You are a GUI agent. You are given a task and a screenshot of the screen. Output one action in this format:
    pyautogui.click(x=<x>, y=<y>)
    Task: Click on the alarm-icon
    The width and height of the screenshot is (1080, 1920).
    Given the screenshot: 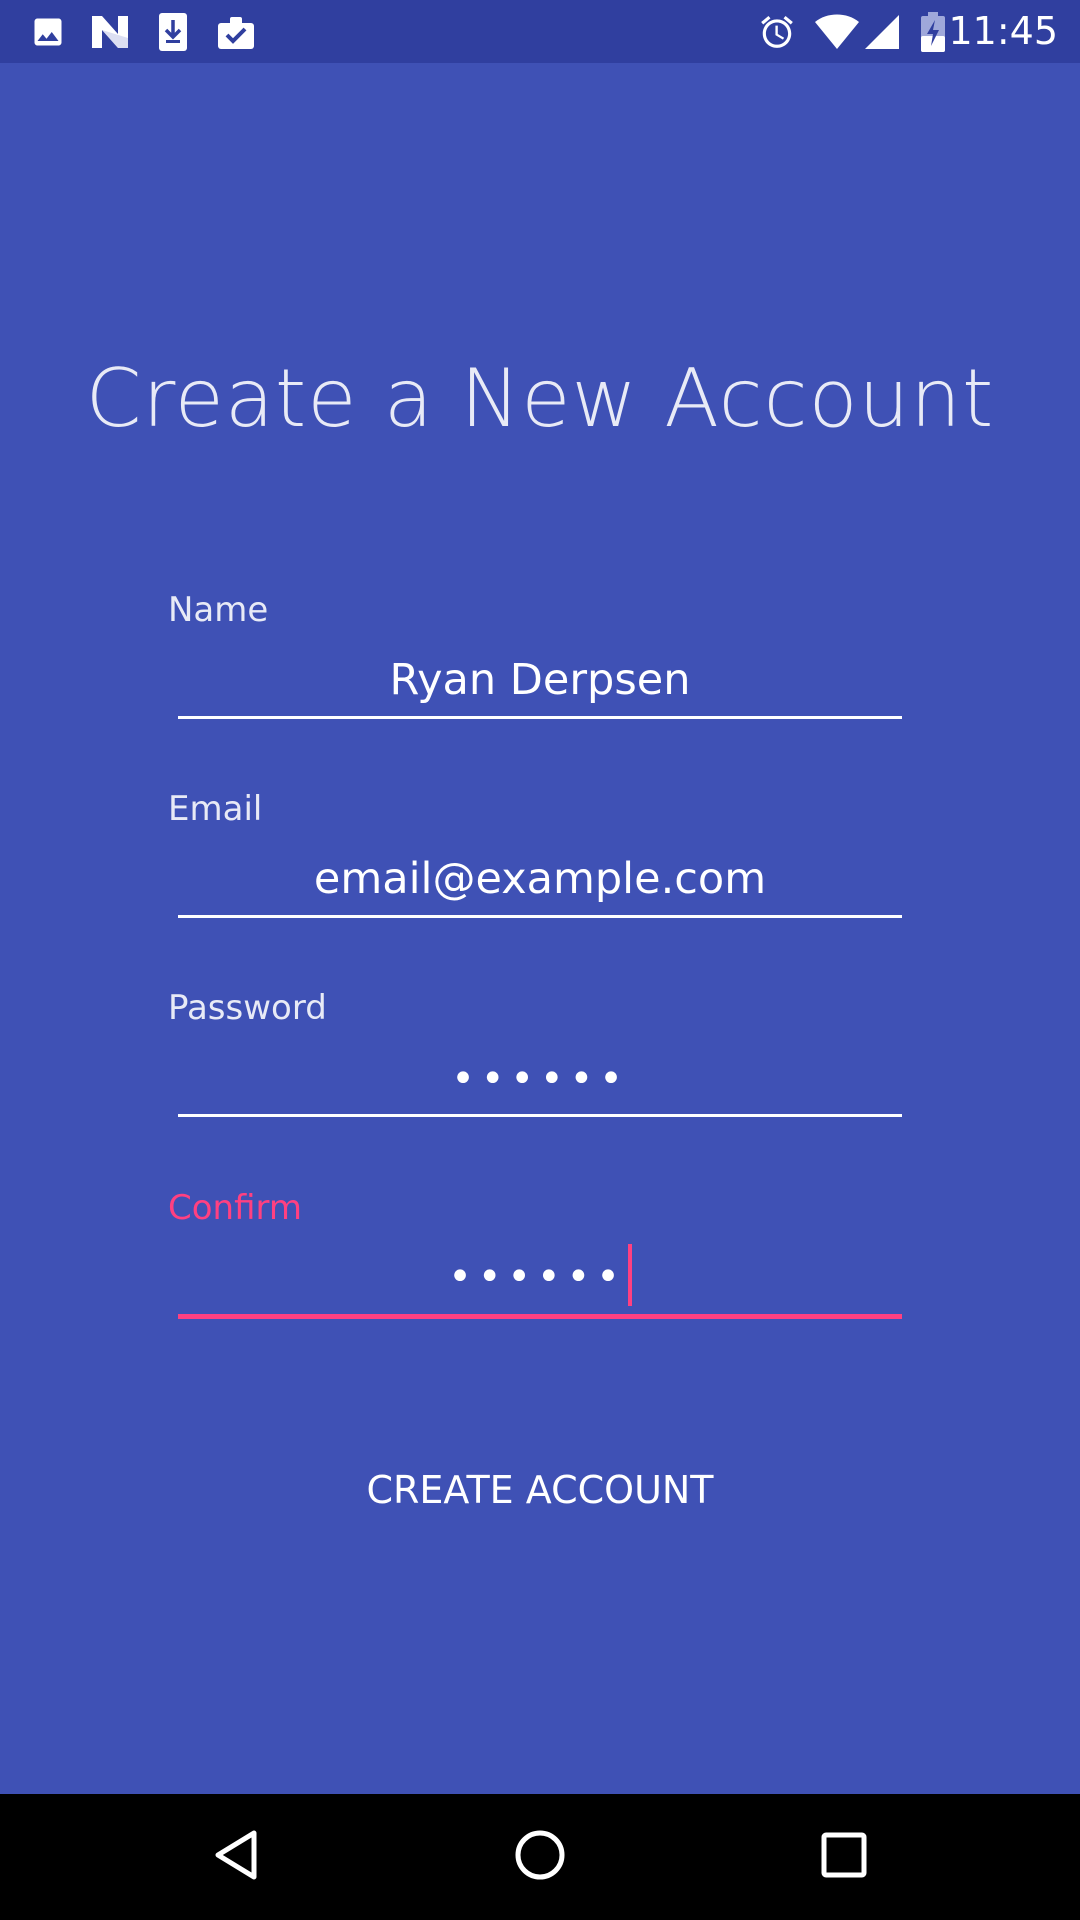 What is the action you would take?
    pyautogui.click(x=777, y=31)
    